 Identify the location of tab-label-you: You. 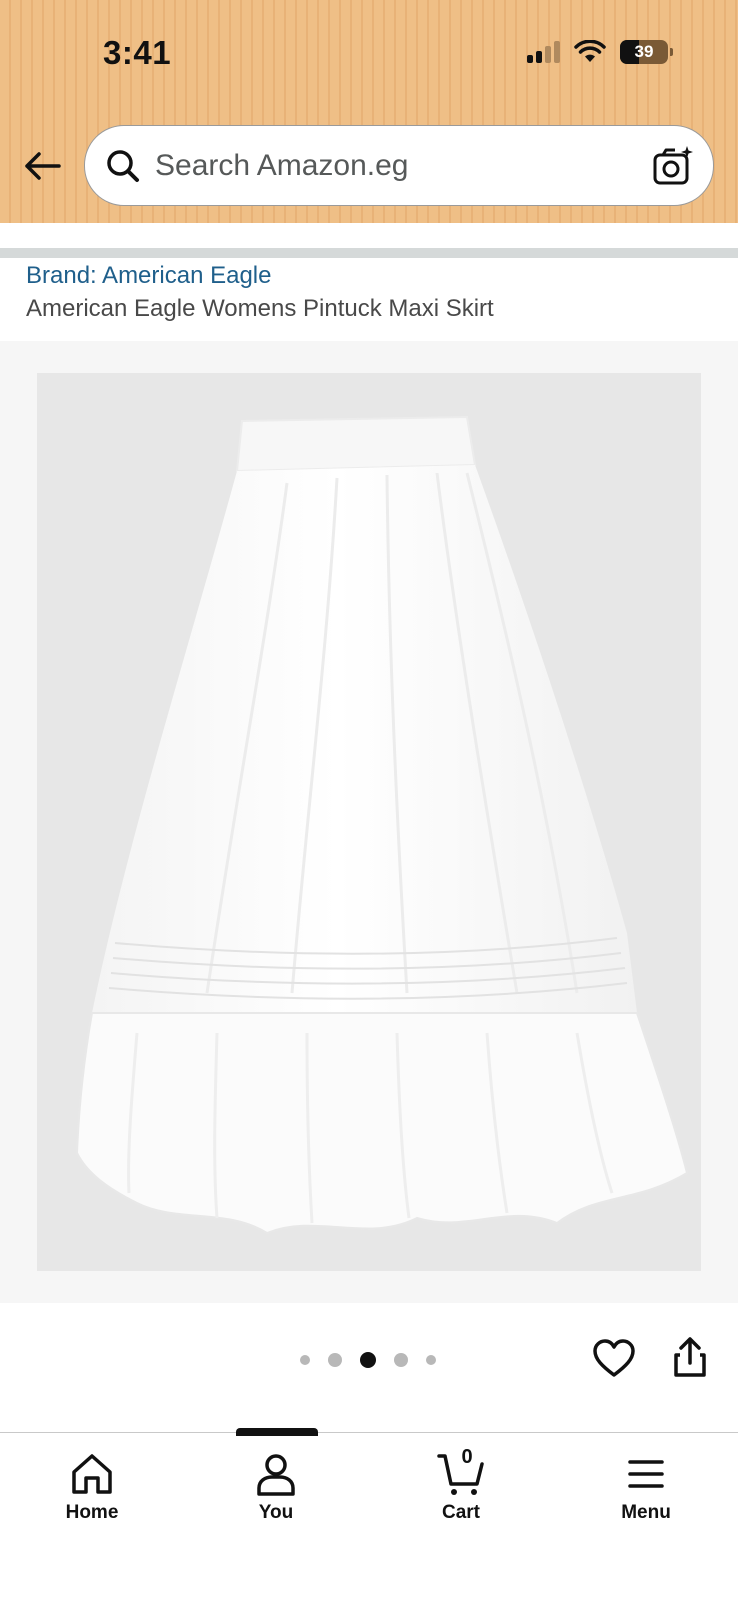
(276, 1512).